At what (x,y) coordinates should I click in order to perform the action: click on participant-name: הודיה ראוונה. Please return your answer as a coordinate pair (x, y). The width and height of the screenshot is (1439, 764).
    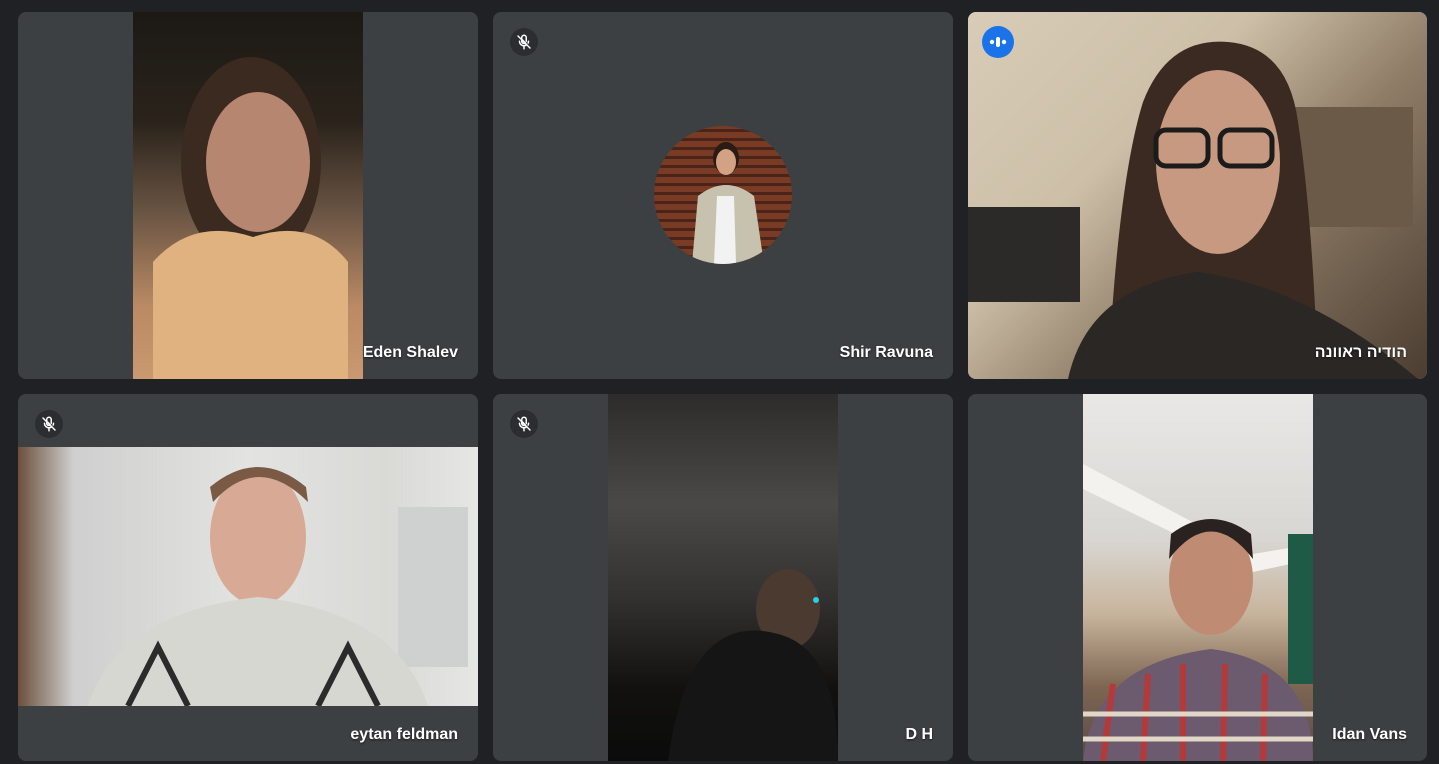
    Looking at the image, I should click on (1360, 352).